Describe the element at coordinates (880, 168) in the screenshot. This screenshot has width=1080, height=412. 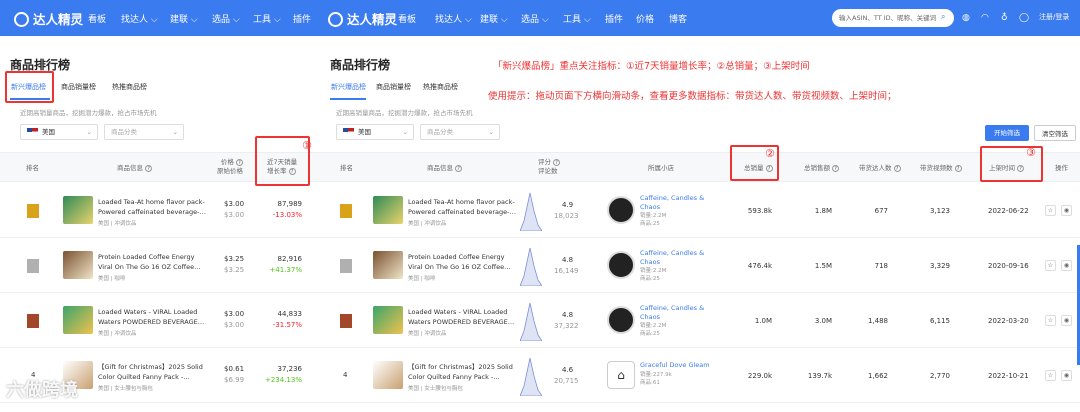
I see `header-creators: 带货达人数 ?` at that location.